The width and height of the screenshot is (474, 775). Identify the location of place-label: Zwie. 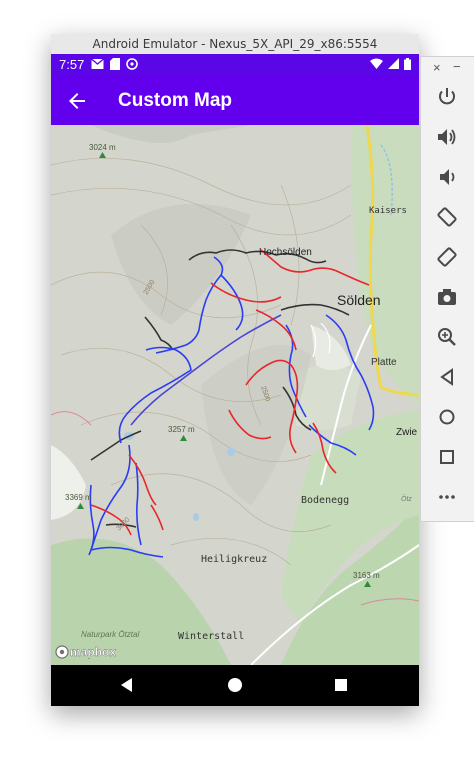
(407, 432).